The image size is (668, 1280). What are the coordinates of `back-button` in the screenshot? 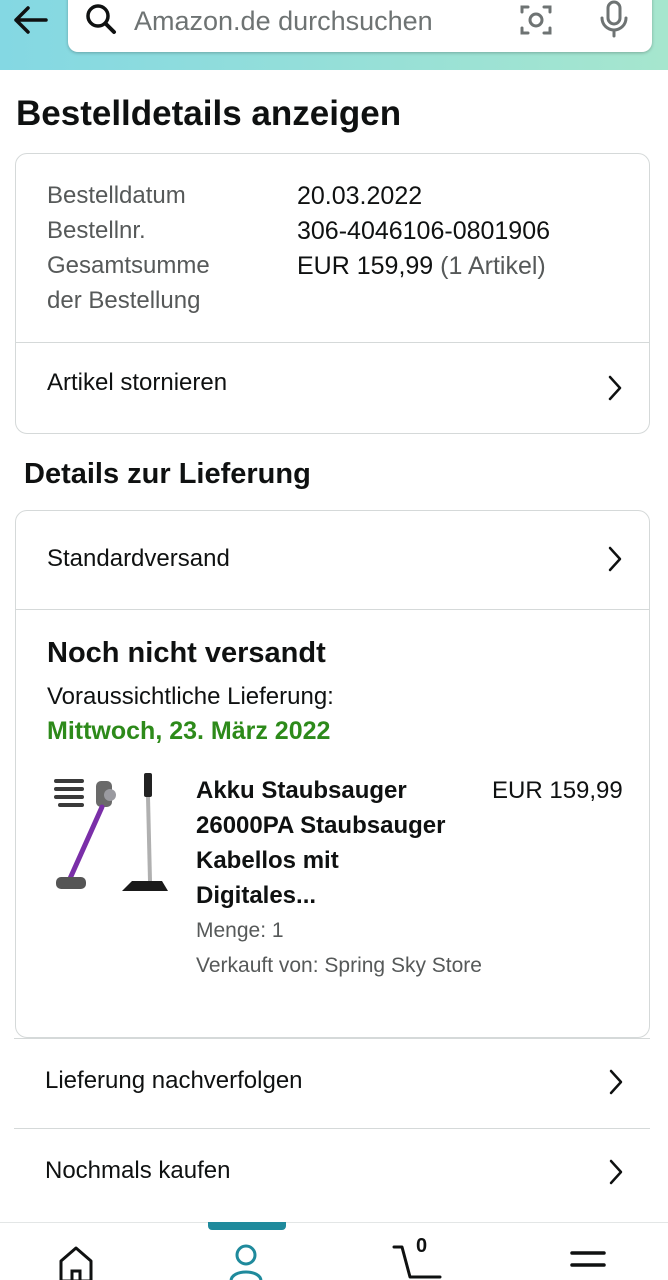 It's located at (30, 20).